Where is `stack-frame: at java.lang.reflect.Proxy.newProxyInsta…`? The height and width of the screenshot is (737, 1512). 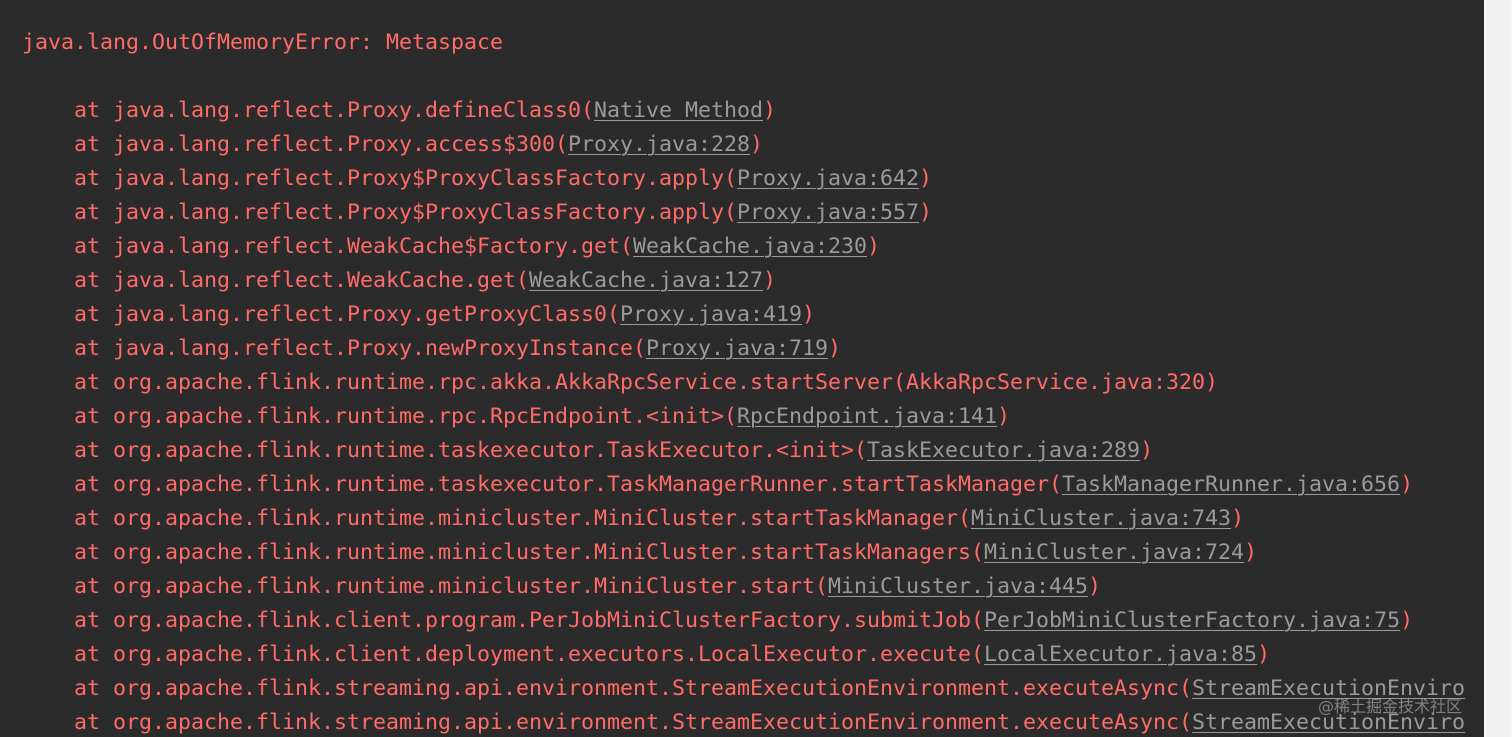
stack-frame: at java.lang.reflect.Proxy.newProxyInsta… is located at coordinates (457, 349).